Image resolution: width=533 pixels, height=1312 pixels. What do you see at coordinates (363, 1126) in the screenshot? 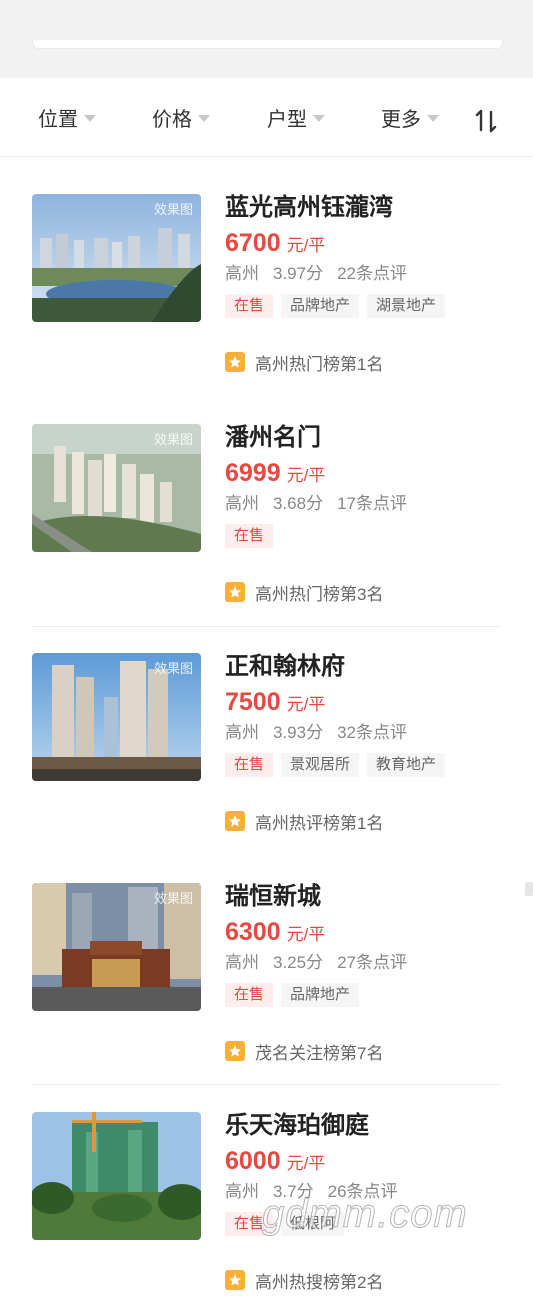
I see `listing-title: 乐天海珀御庭` at bounding box center [363, 1126].